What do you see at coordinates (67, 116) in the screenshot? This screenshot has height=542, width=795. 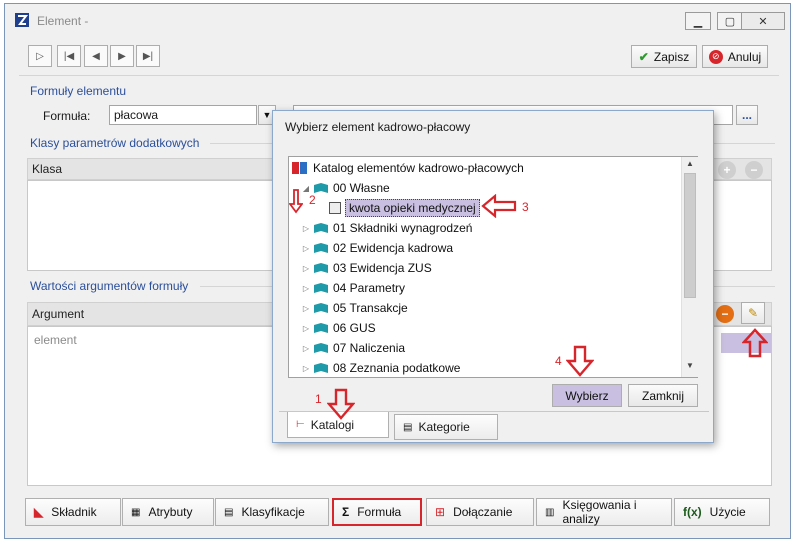 I see `formula-label: Formuła:` at bounding box center [67, 116].